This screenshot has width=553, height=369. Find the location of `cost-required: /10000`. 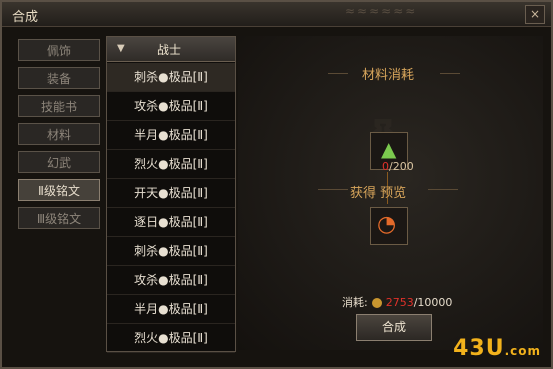

cost-required: /10000 is located at coordinates (433, 302).